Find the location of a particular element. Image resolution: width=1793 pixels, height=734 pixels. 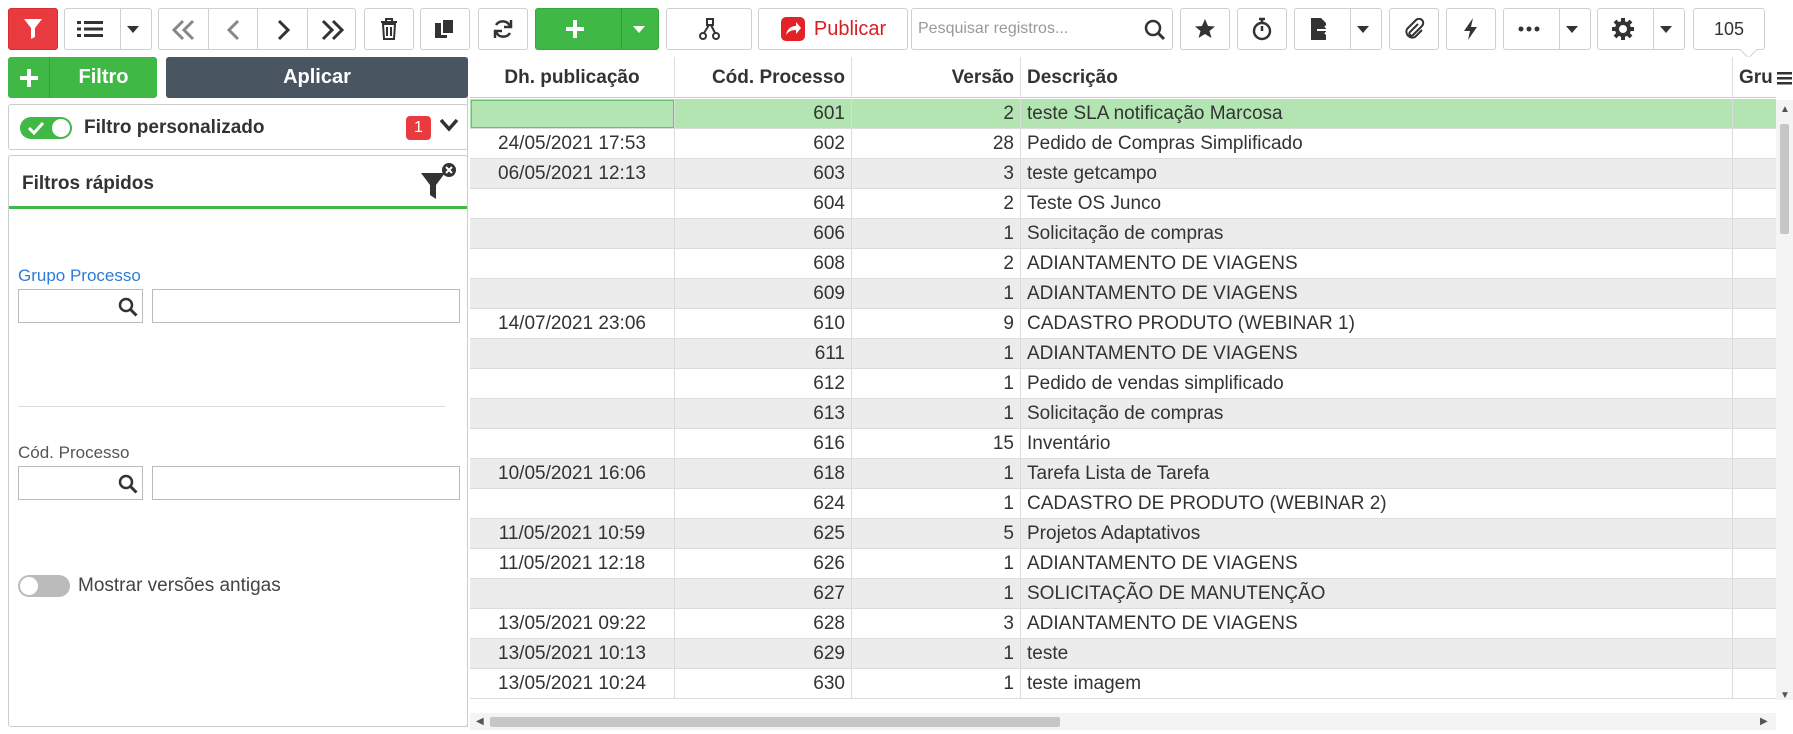

plus-icon is located at coordinates (28, 77).